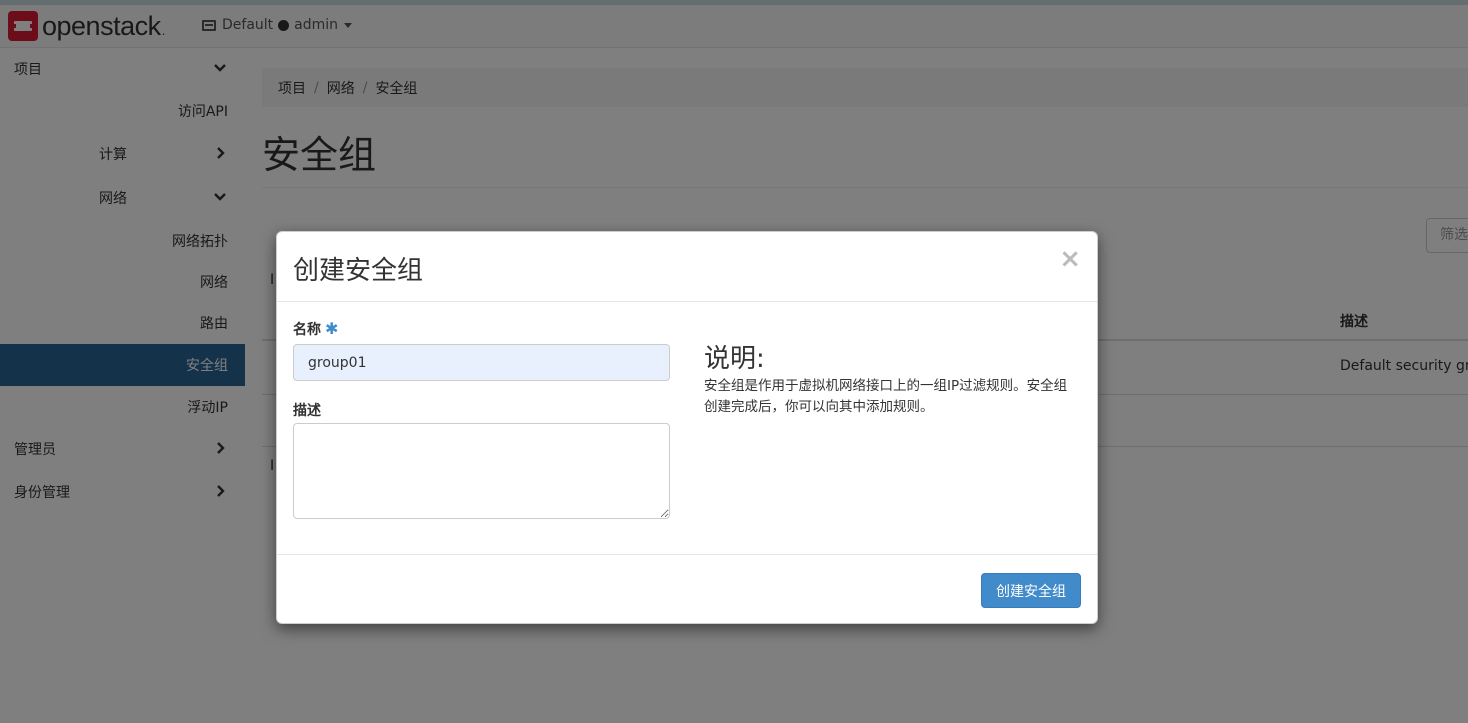 The width and height of the screenshot is (1468, 723). I want to click on required-icon: ✱, so click(332, 328).